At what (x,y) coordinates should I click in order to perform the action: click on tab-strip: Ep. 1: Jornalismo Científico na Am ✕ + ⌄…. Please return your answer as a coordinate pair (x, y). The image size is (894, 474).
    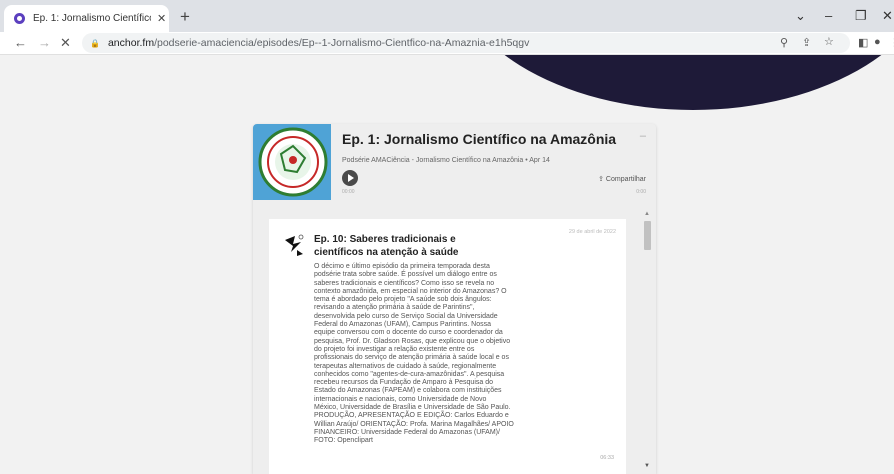
    Looking at the image, I should click on (447, 16).